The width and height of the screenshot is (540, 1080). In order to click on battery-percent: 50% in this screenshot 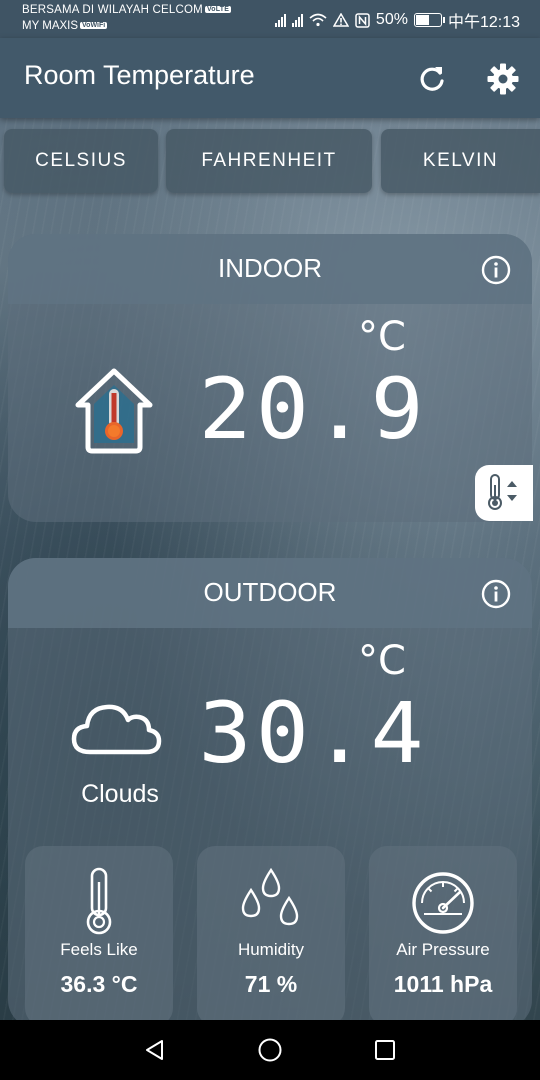, I will do `click(391, 19)`.